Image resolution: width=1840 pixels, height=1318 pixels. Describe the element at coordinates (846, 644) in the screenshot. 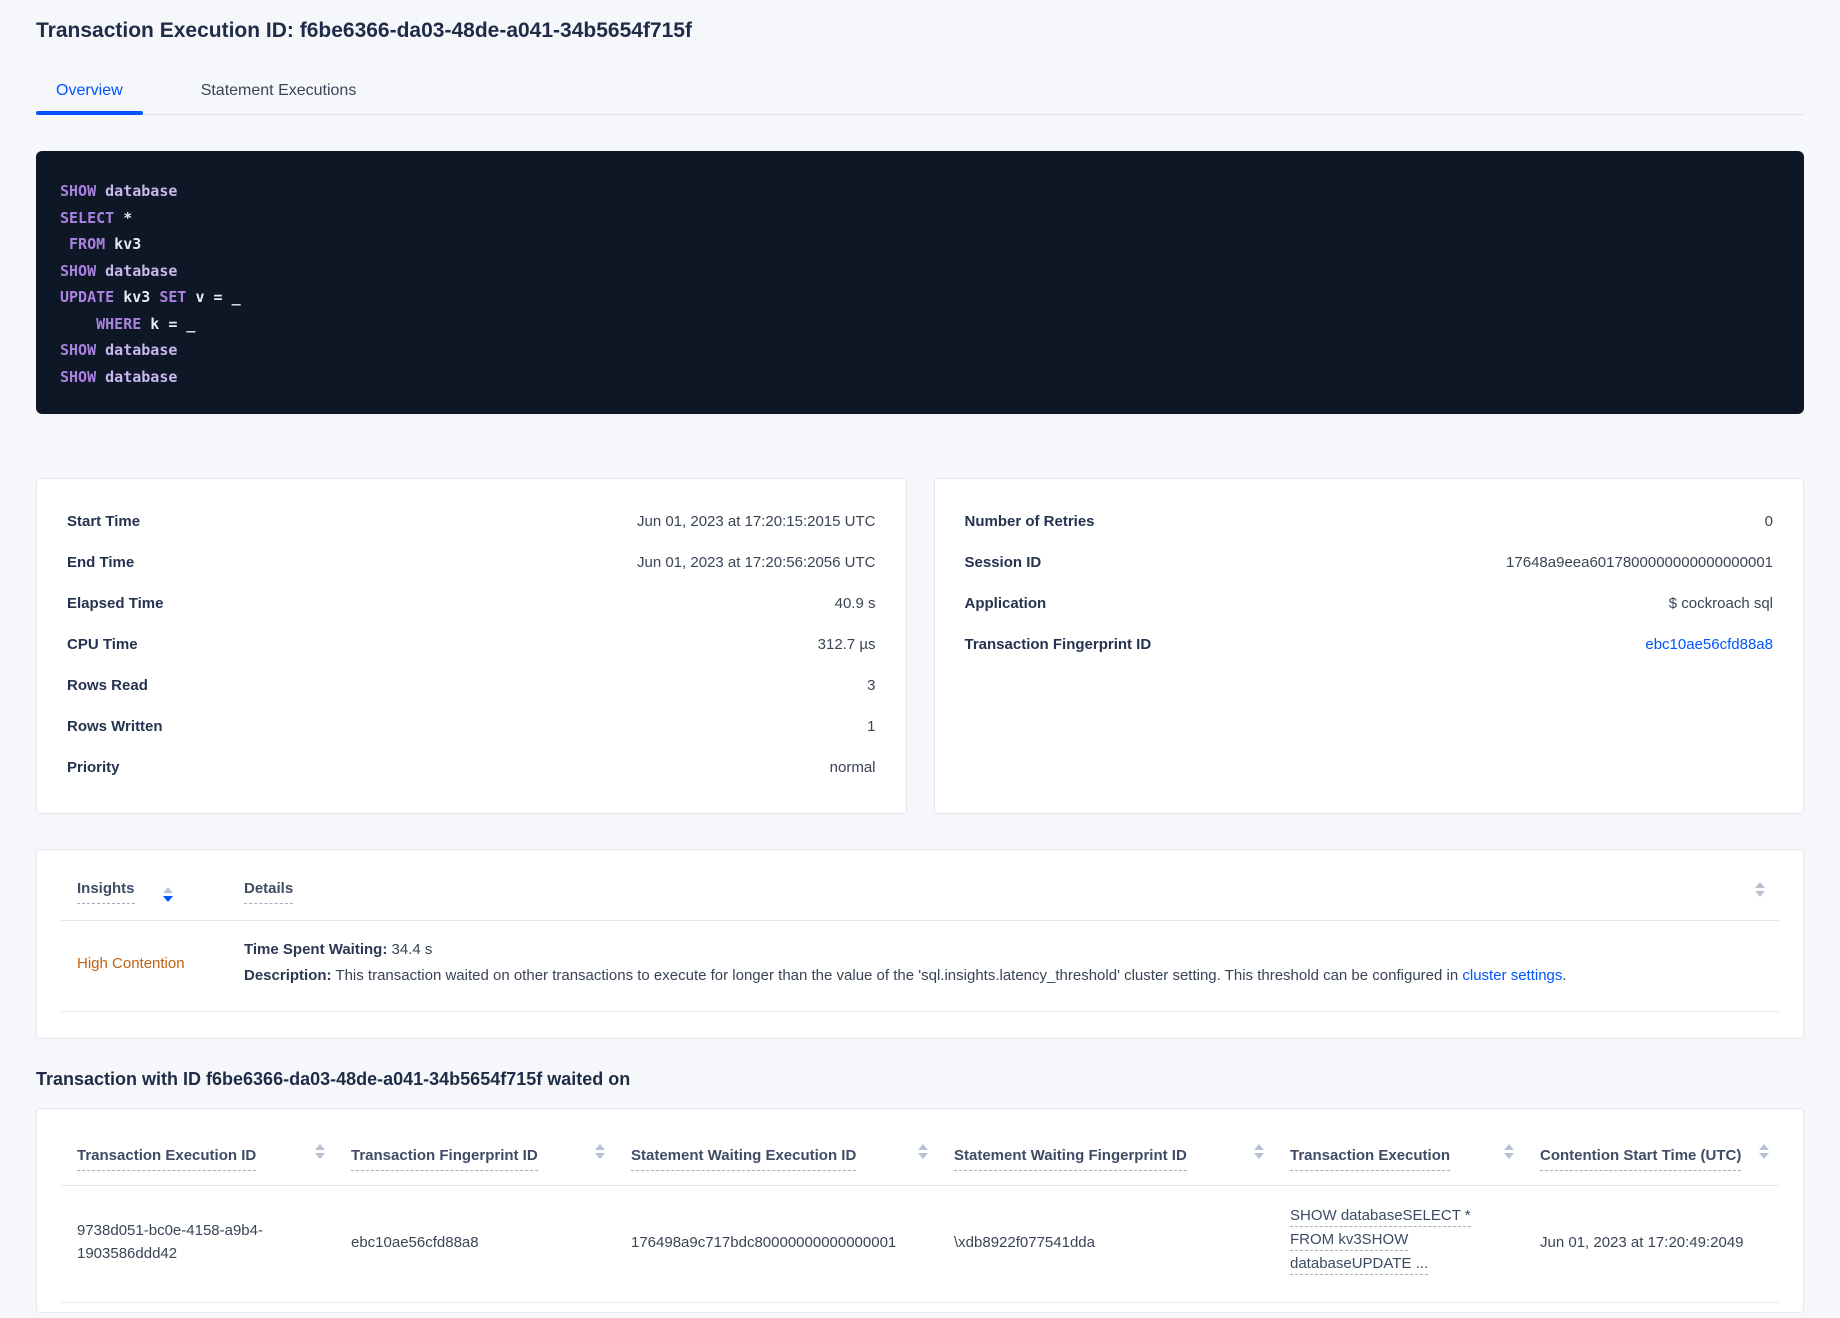

I see `detail-value: 312.7 µs` at that location.